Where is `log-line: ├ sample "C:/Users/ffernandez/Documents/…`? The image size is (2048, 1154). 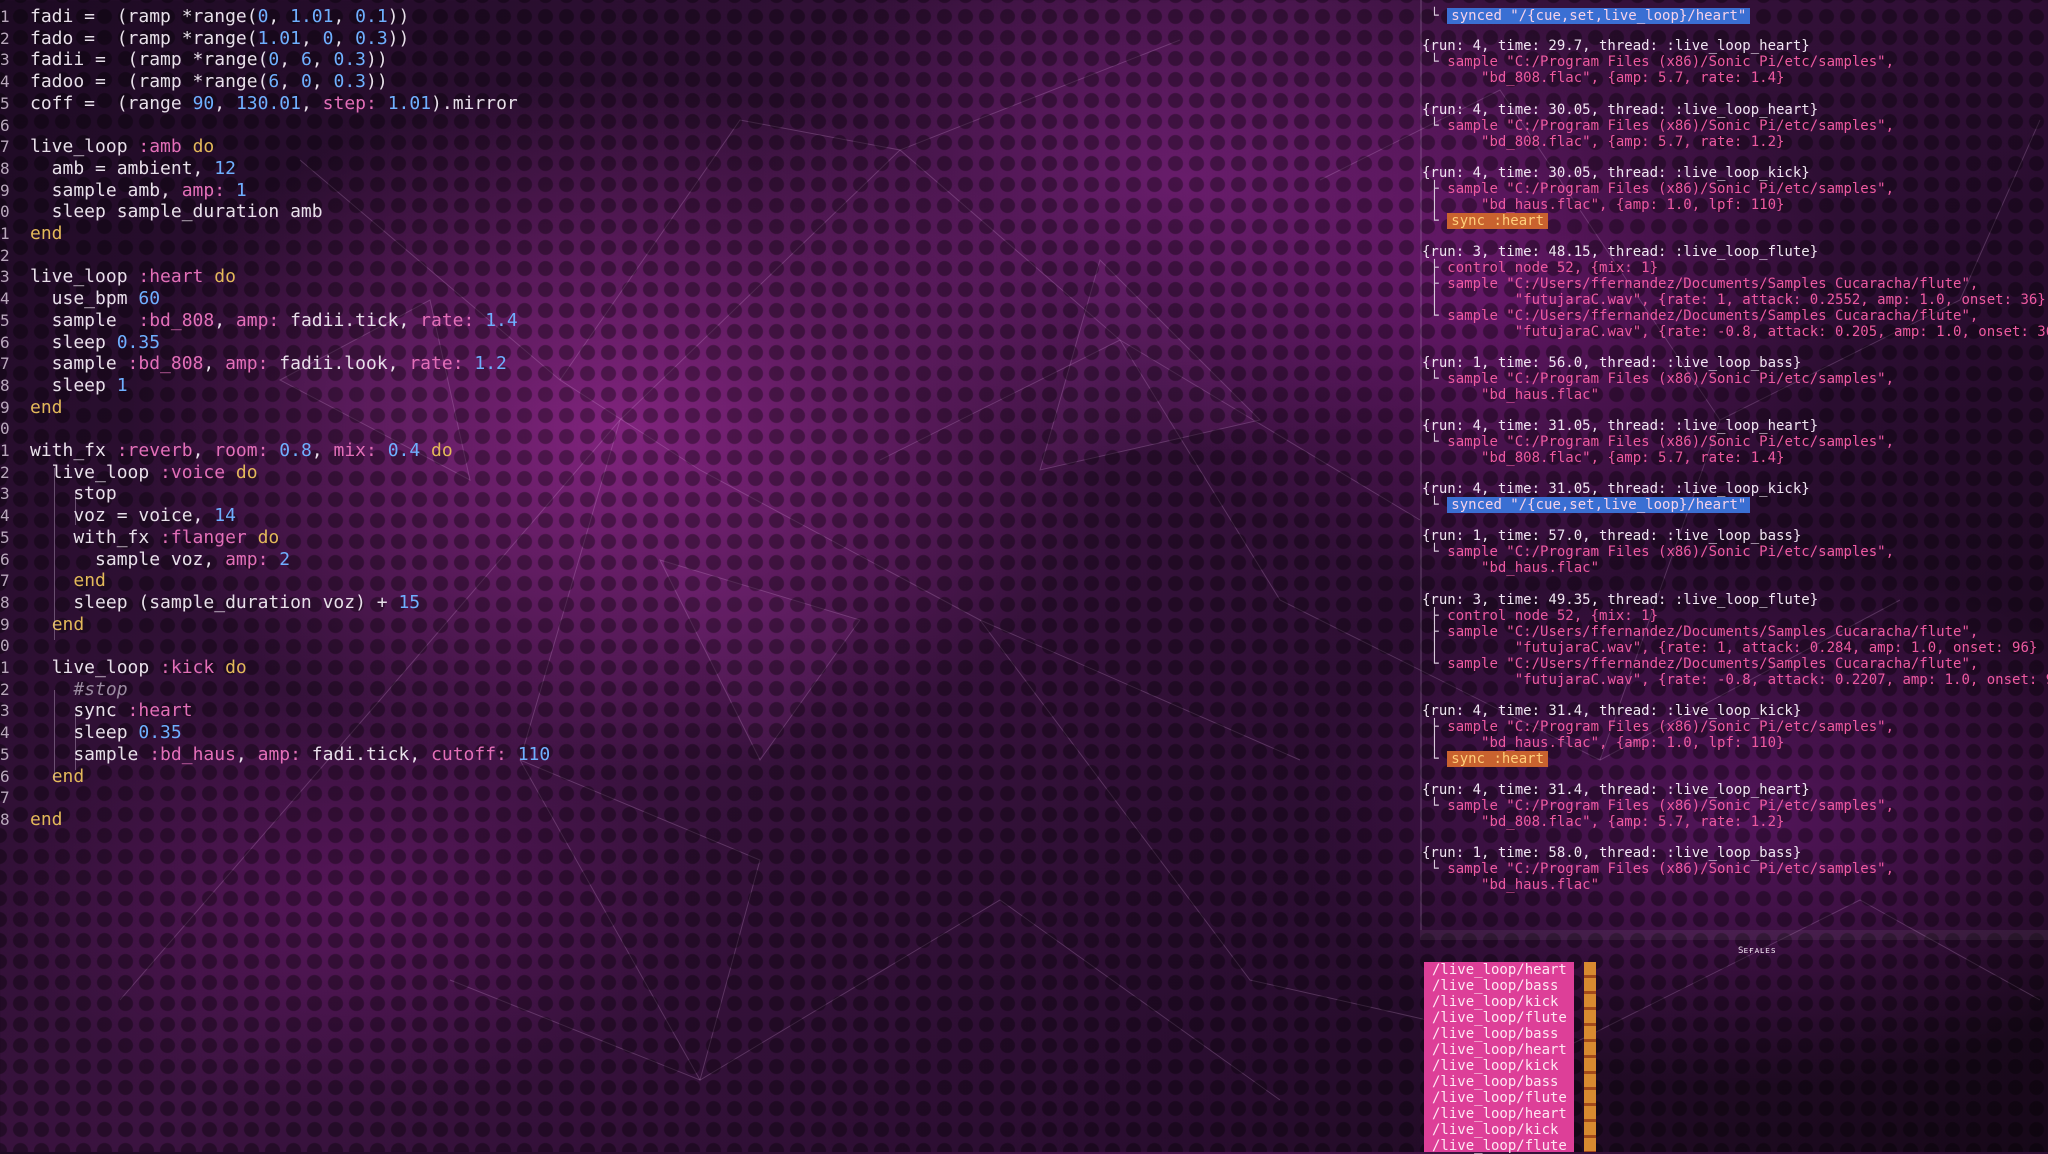 log-line: ├ sample "C:/Users/ffernandez/Documents/… is located at coordinates (1700, 632).